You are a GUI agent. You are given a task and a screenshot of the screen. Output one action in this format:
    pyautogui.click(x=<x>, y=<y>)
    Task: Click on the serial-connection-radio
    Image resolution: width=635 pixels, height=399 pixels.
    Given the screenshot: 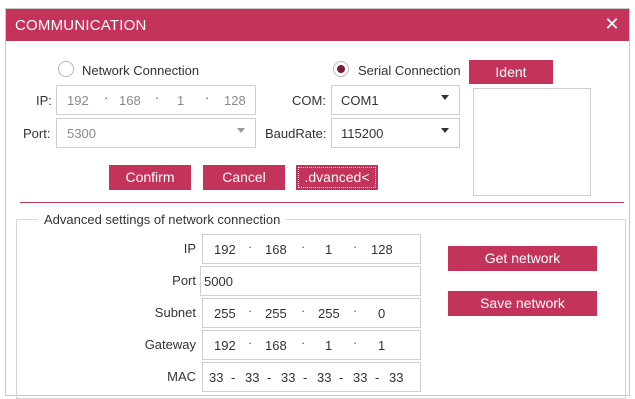 What is the action you would take?
    pyautogui.click(x=341, y=69)
    